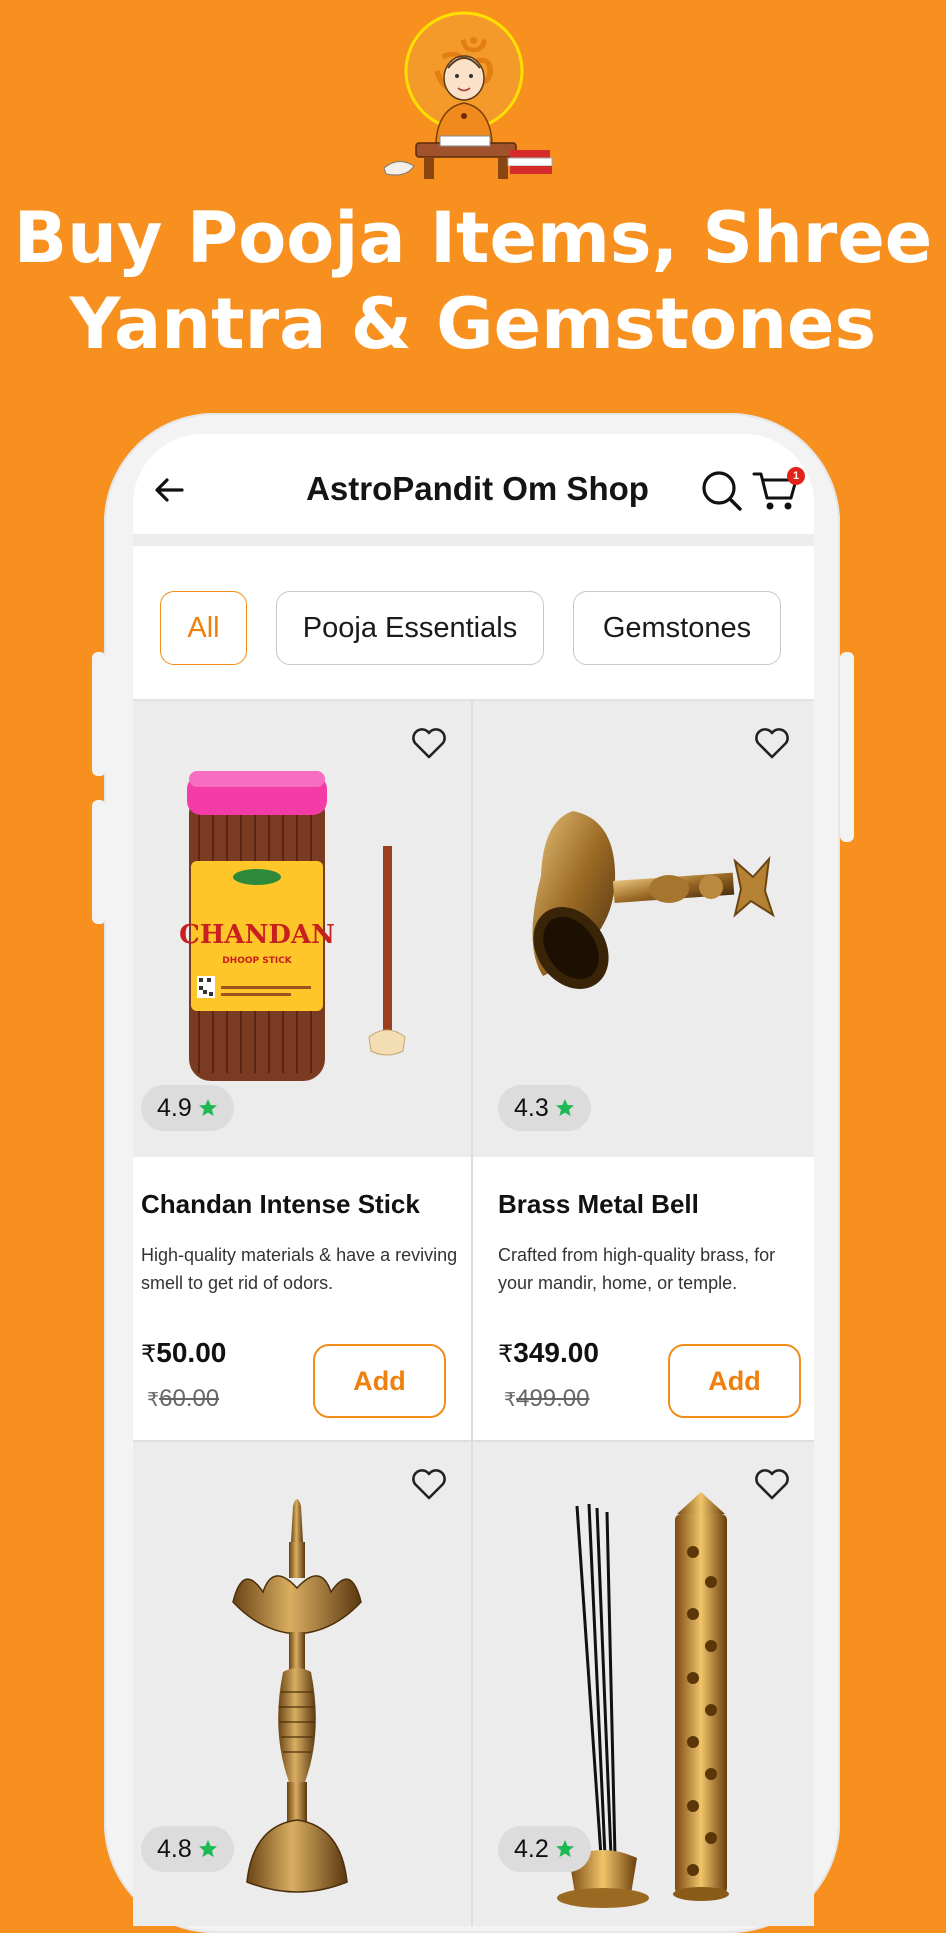 The width and height of the screenshot is (946, 1933). I want to click on header-divider, so click(473, 540).